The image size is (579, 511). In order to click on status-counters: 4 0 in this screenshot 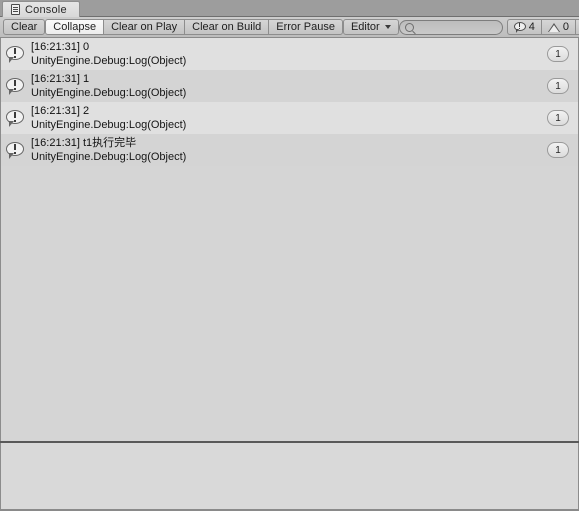, I will do `click(542, 27)`.